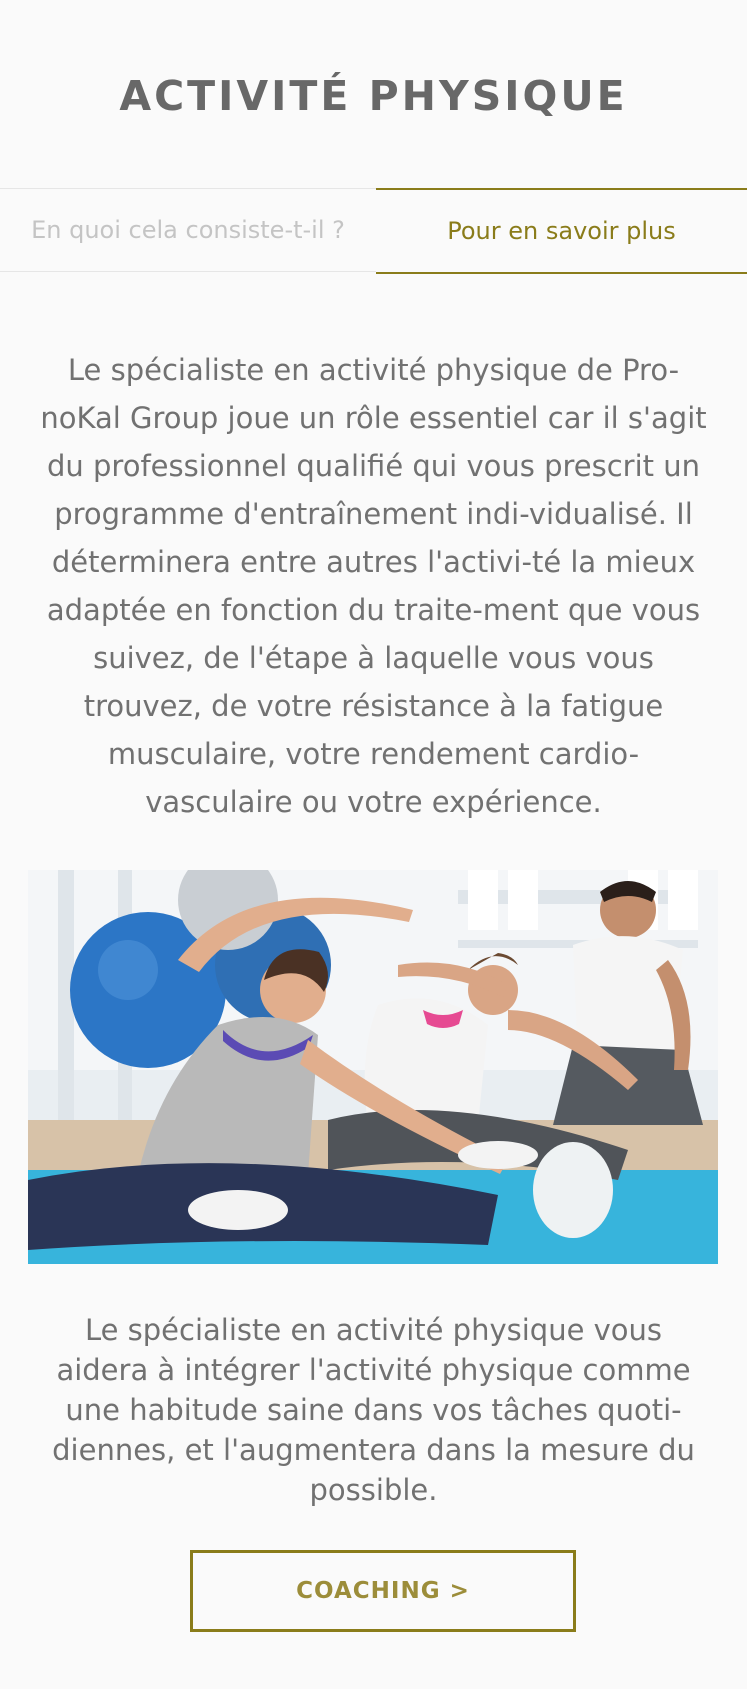 Image resolution: width=747 pixels, height=1689 pixels. Describe the element at coordinates (383, 1591) in the screenshot. I see `coaching-button: COACHING >` at that location.